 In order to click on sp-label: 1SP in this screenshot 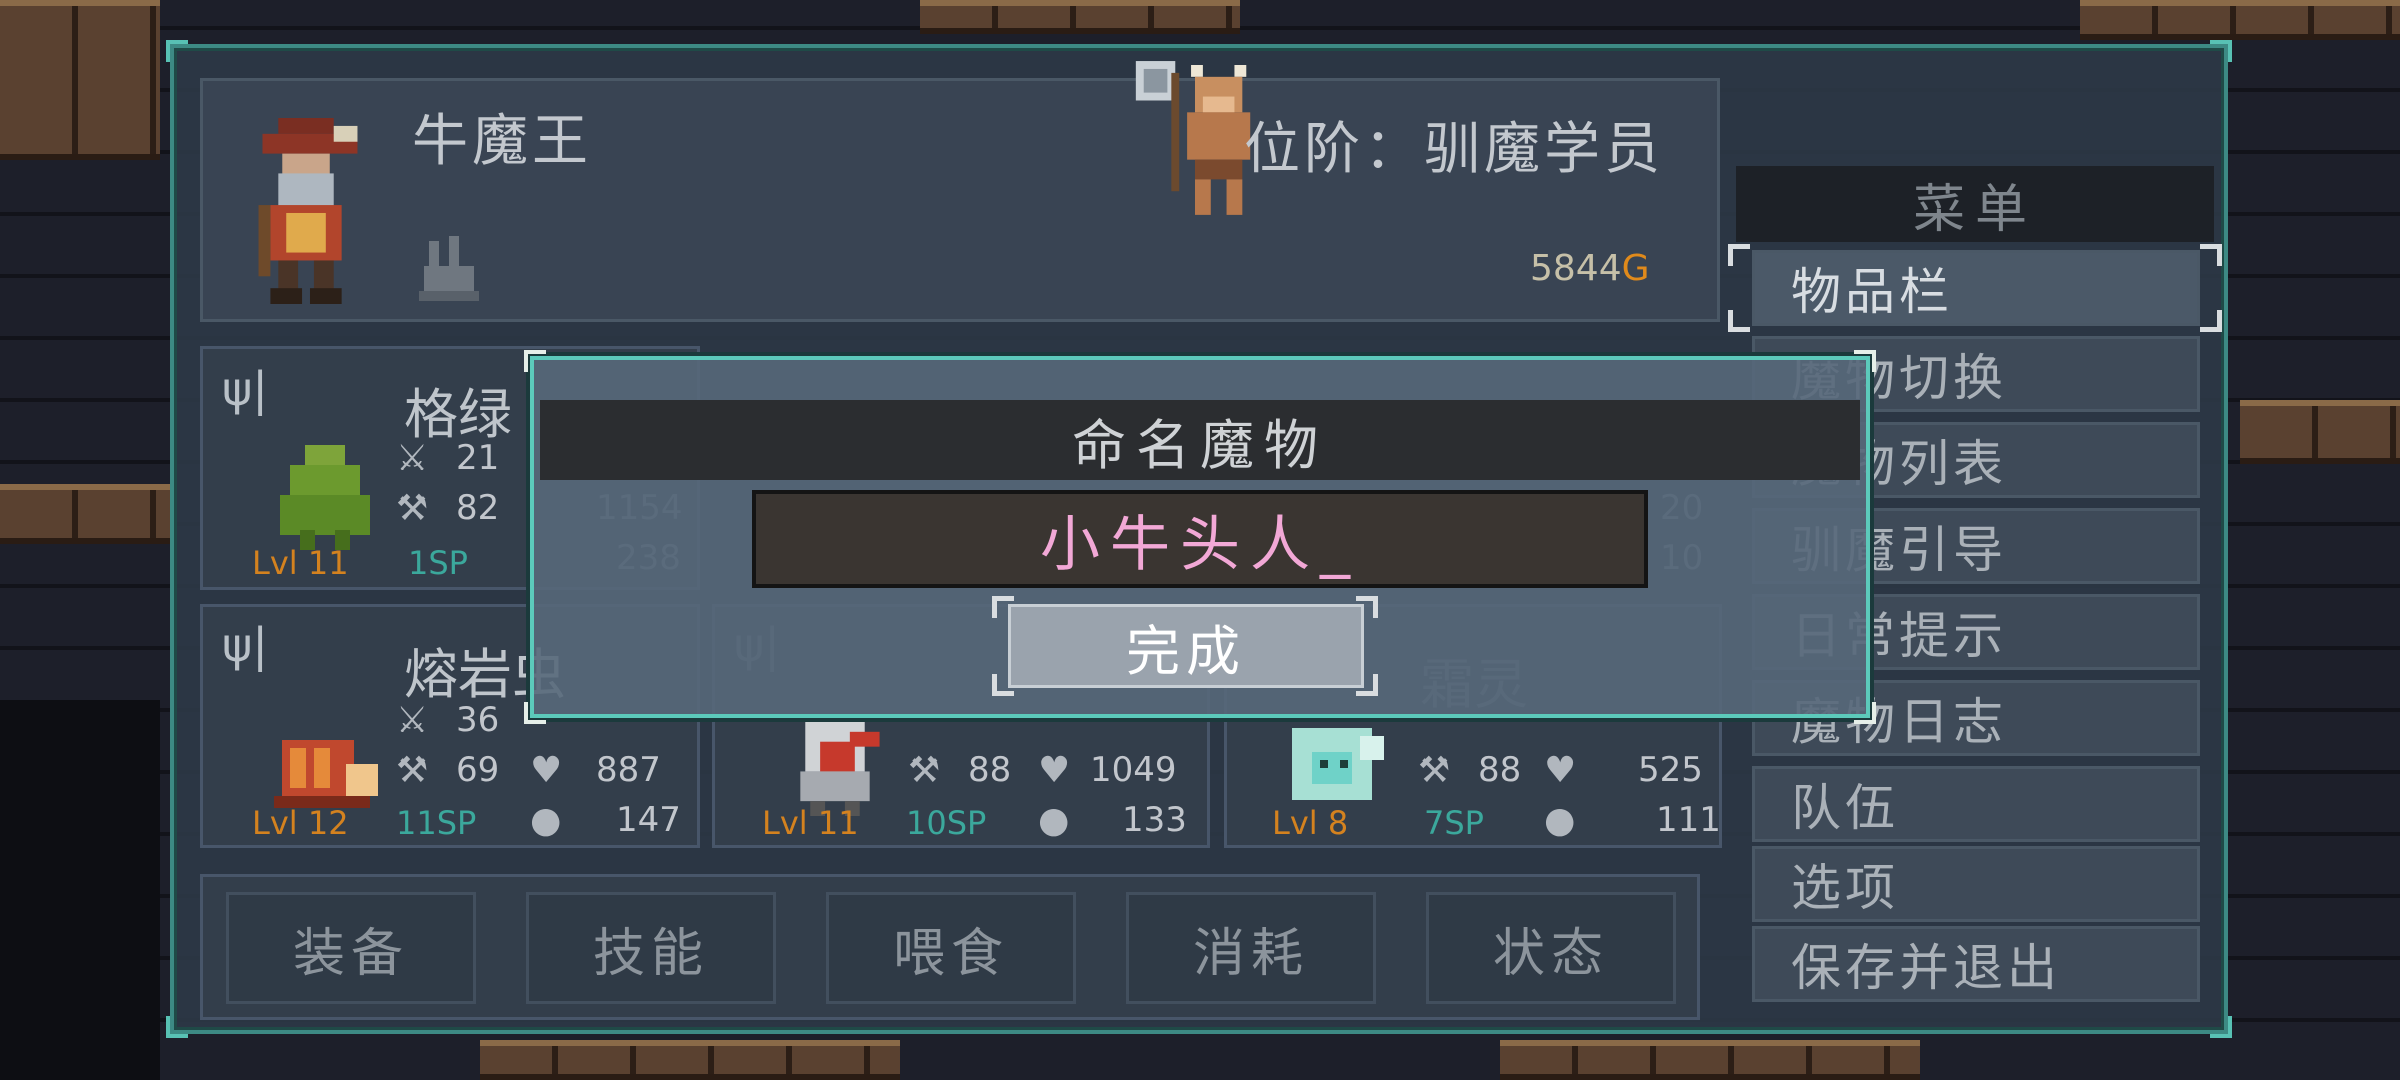, I will do `click(438, 563)`.